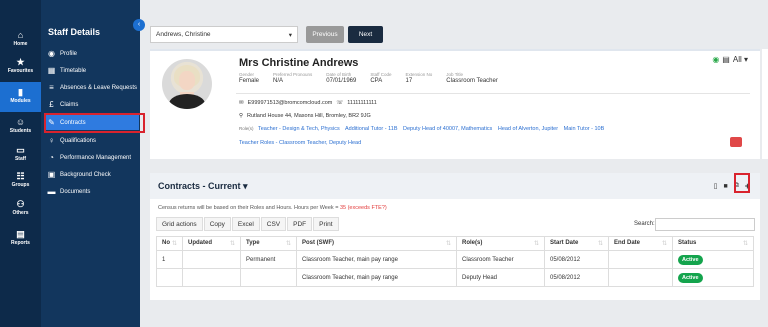 The height and width of the screenshot is (327, 768). Describe the element at coordinates (20, 35) in the screenshot. I see `home-icon: ⌂` at that location.